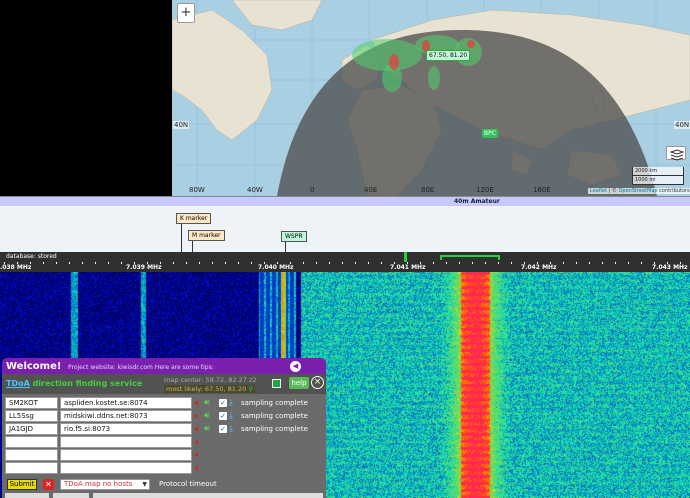 Image resolution: width=690 pixels, height=498 pixels. What do you see at coordinates (18, 383) in the screenshot?
I see `tdoa-link: TDoA` at bounding box center [18, 383].